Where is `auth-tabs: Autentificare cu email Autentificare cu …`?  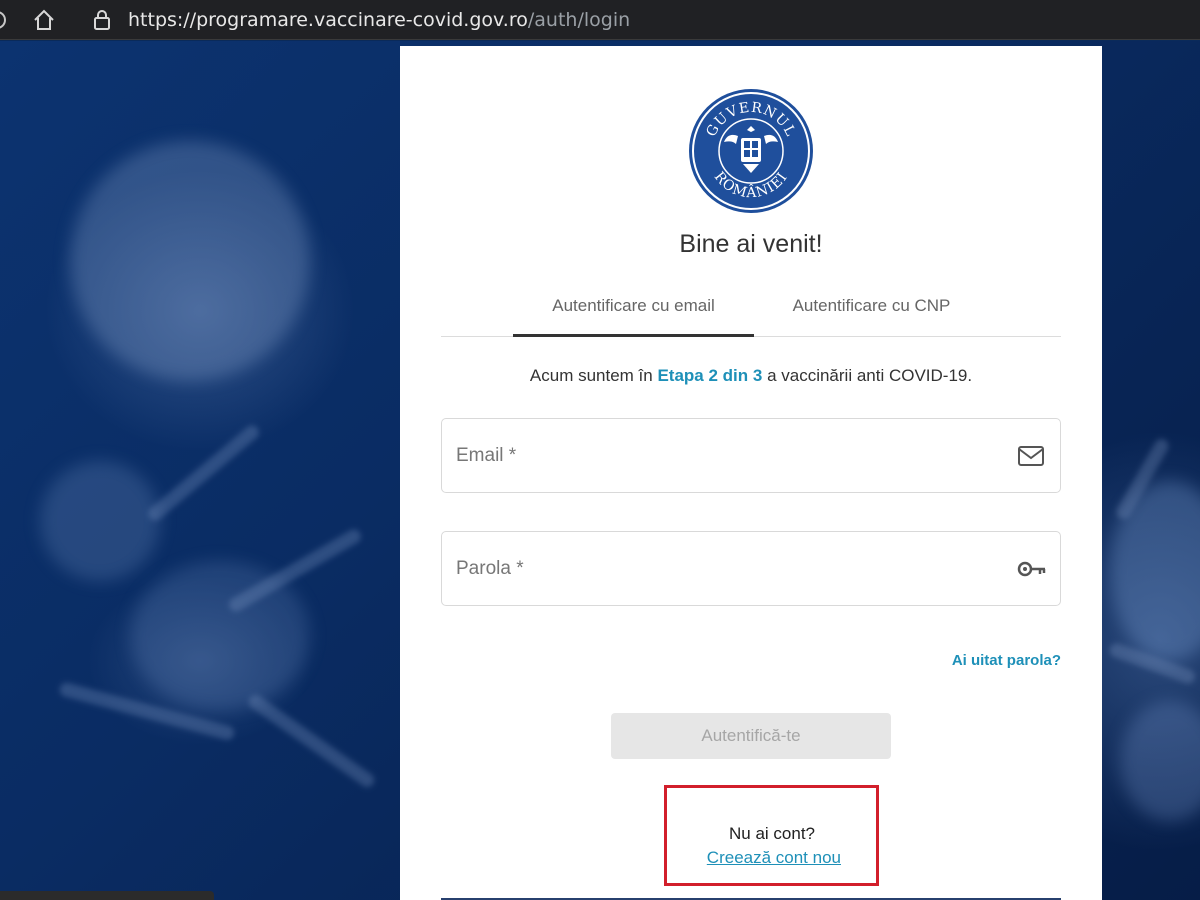 auth-tabs: Autentificare cu email Autentificare cu … is located at coordinates (751, 308).